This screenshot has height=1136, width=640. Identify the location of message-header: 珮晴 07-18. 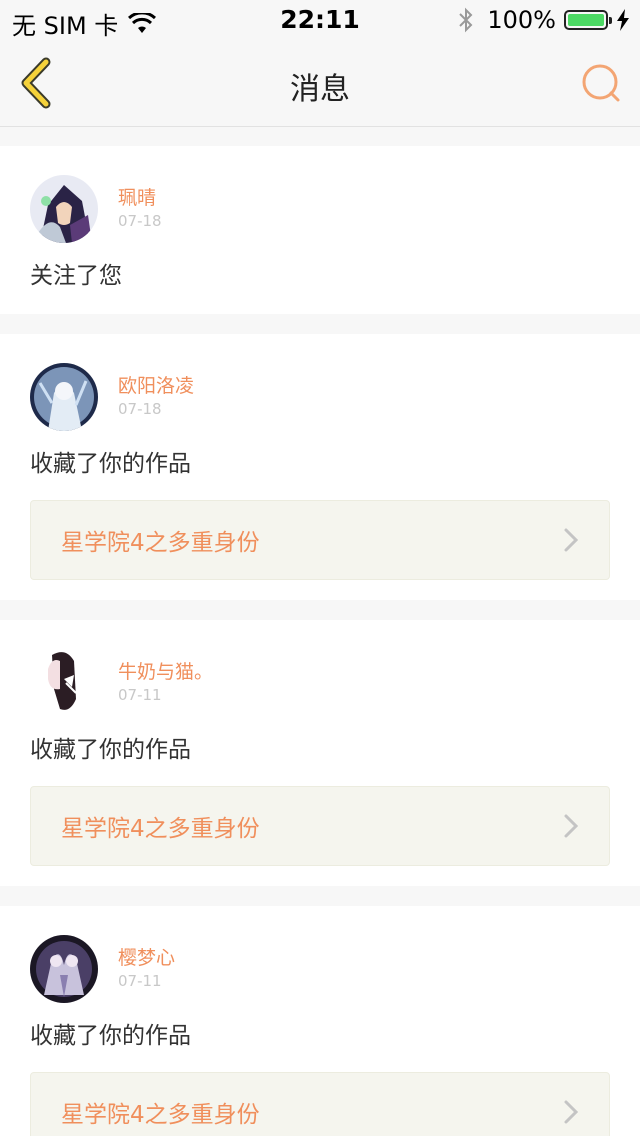
(320, 209).